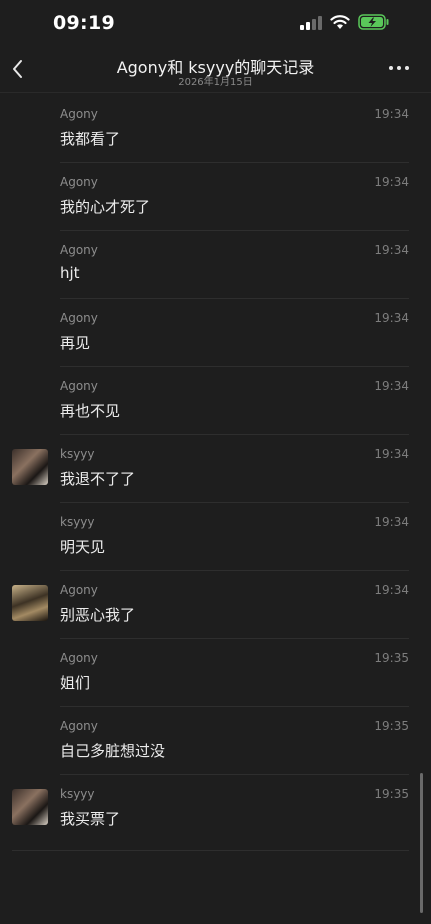 The height and width of the screenshot is (924, 431). I want to click on message-item: ksyyy 19:34 我退不了了, so click(215, 469).